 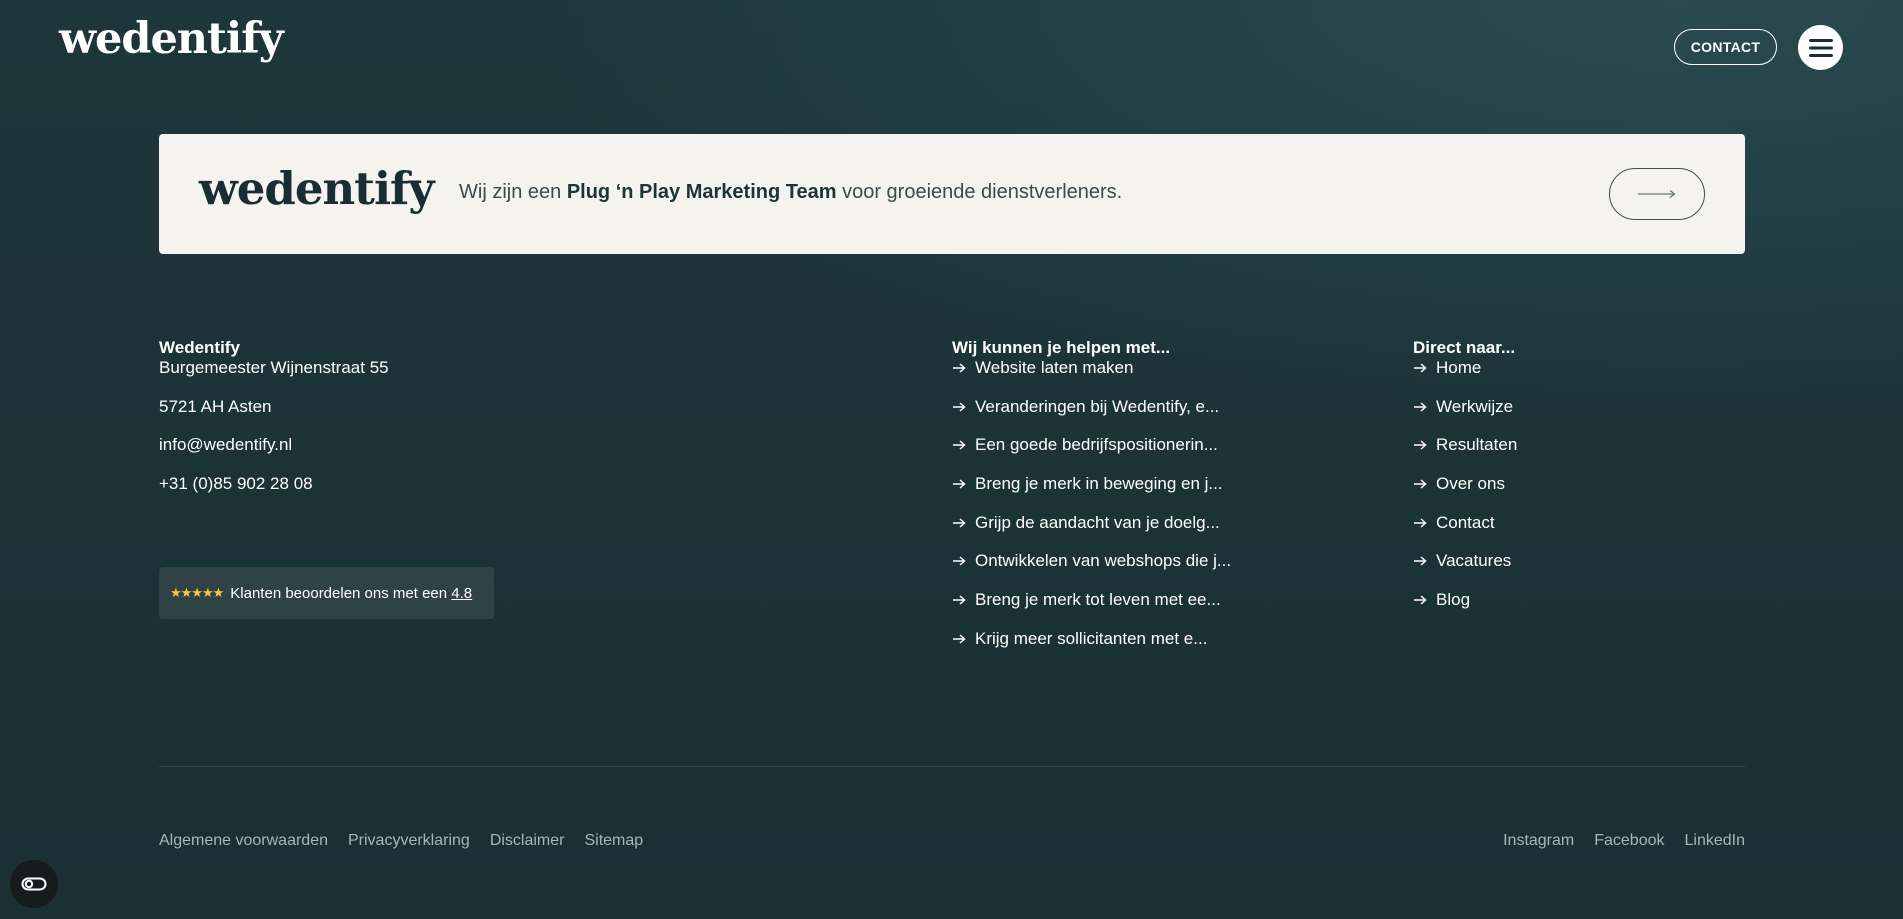 What do you see at coordinates (171, 39) in the screenshot?
I see `site-logo: wedentify` at bounding box center [171, 39].